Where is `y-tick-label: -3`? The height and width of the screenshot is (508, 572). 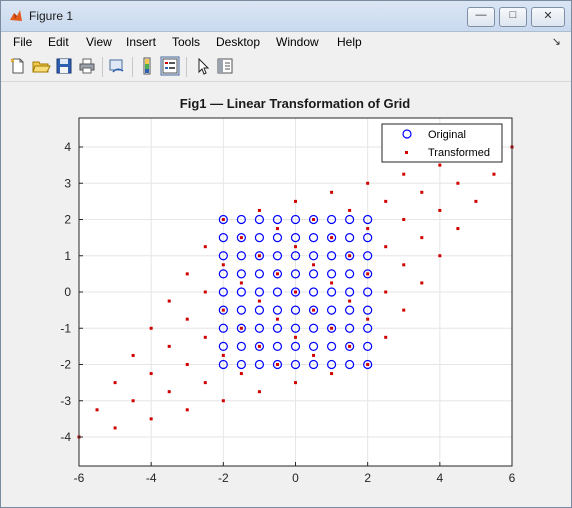 y-tick-label: -3 is located at coordinates (65, 401).